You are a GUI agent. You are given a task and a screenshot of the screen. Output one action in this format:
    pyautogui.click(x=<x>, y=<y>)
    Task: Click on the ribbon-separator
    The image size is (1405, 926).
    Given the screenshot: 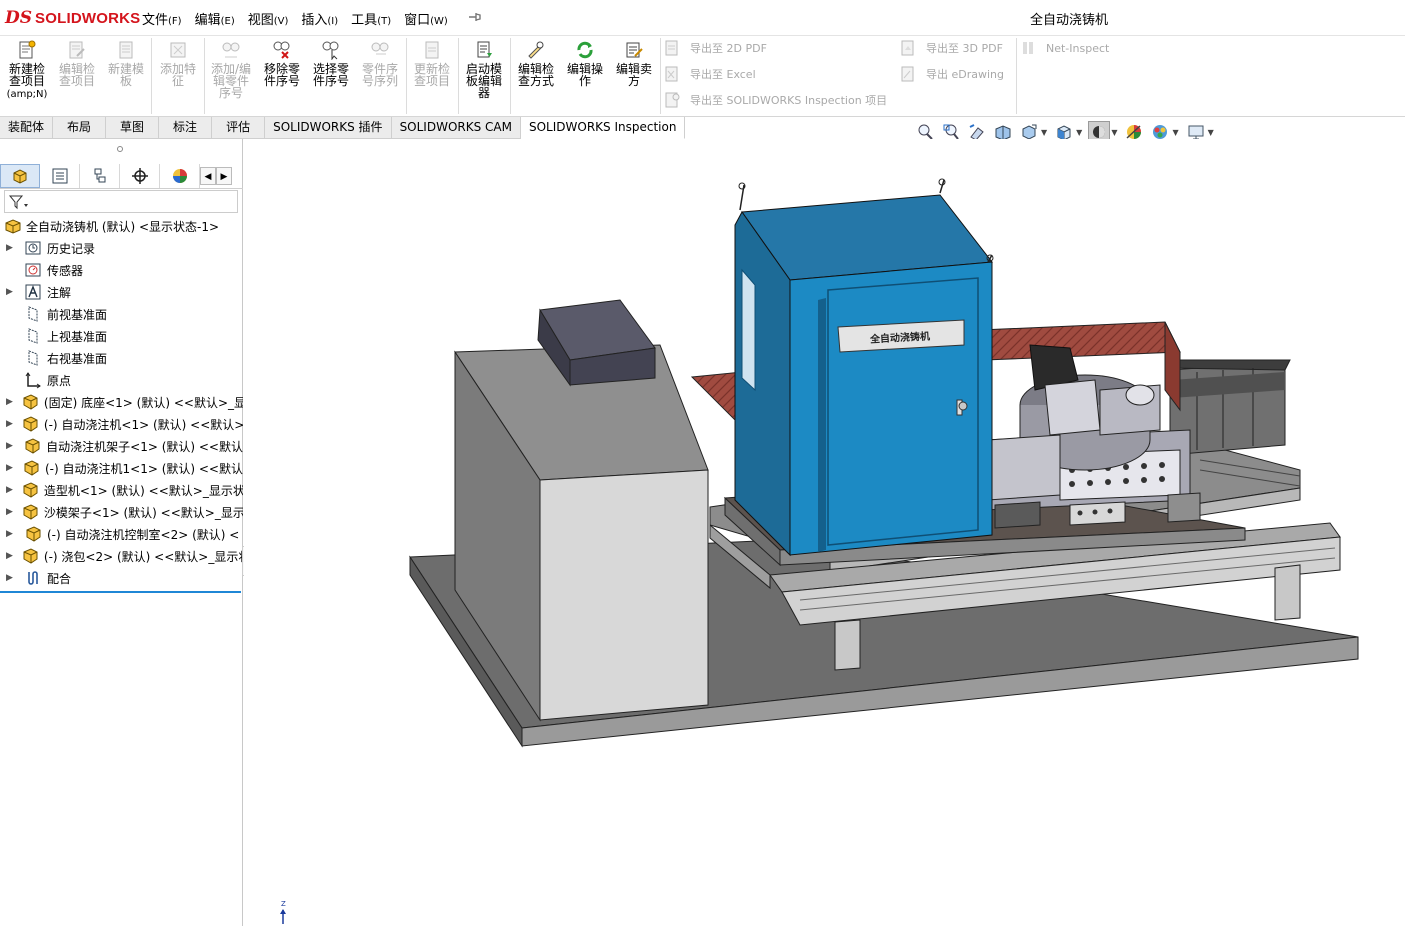 What is the action you would take?
    pyautogui.click(x=1016, y=76)
    